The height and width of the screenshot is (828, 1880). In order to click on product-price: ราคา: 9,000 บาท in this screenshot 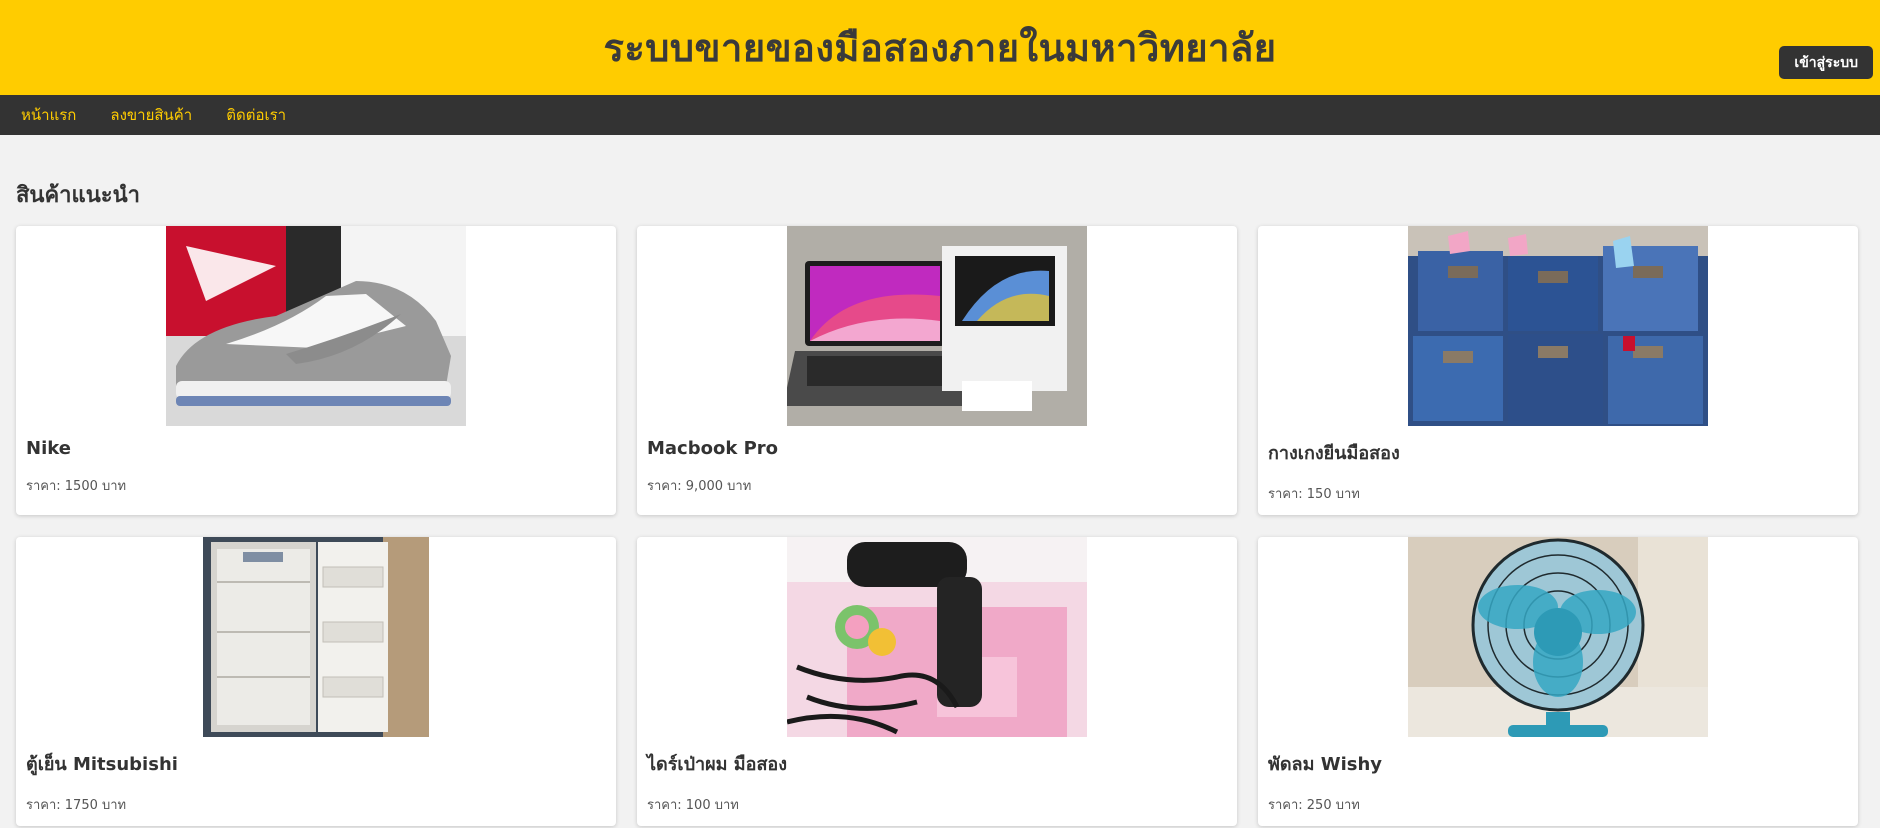, I will do `click(699, 486)`.